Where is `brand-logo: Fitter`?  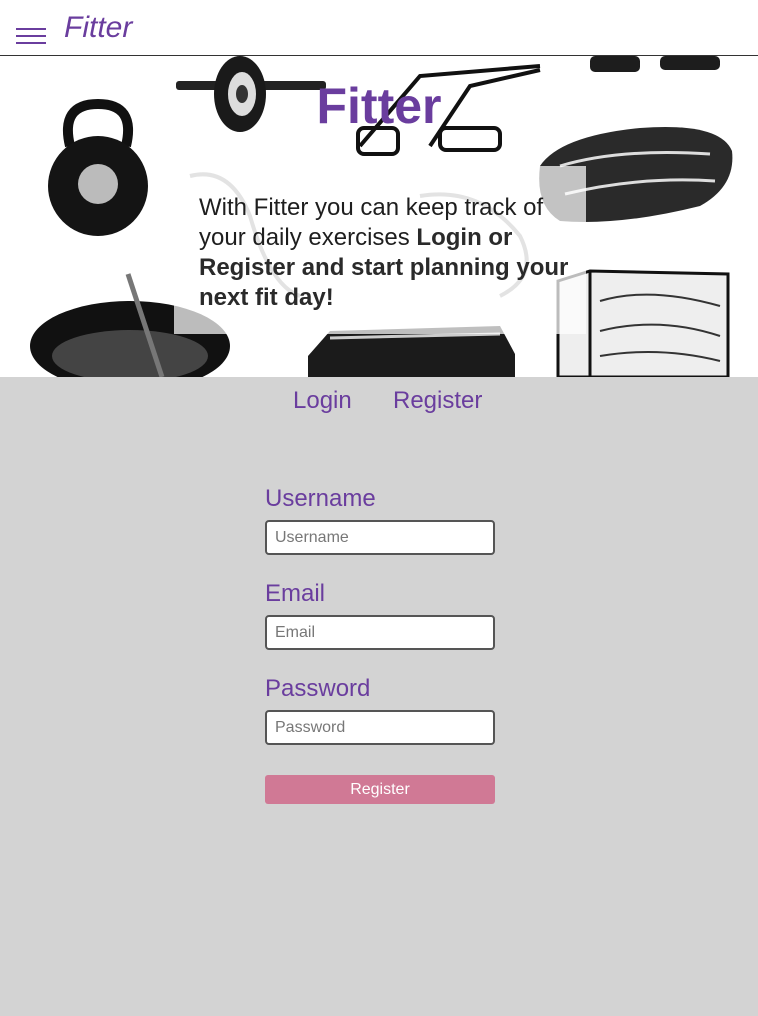
brand-logo: Fitter is located at coordinates (98, 28).